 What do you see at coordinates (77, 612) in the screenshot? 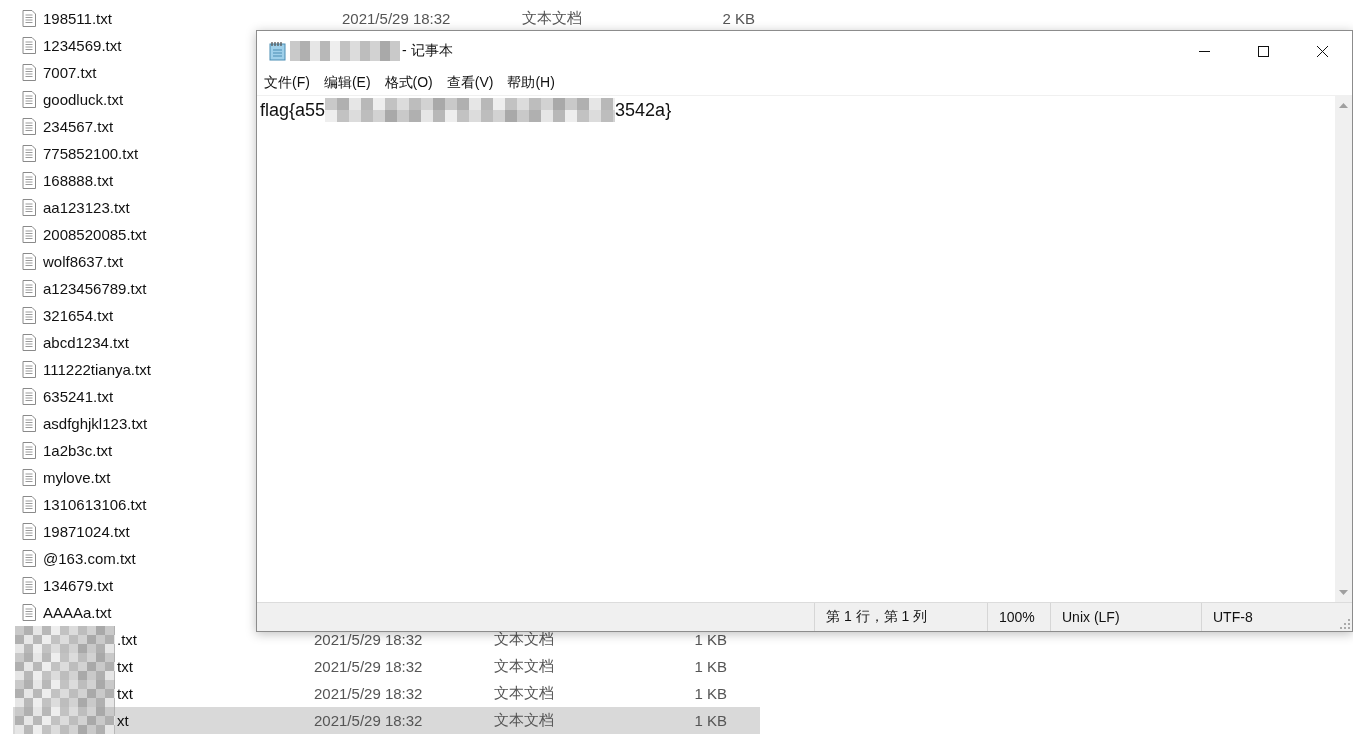
I see `file-name: AAAAa.txt` at bounding box center [77, 612].